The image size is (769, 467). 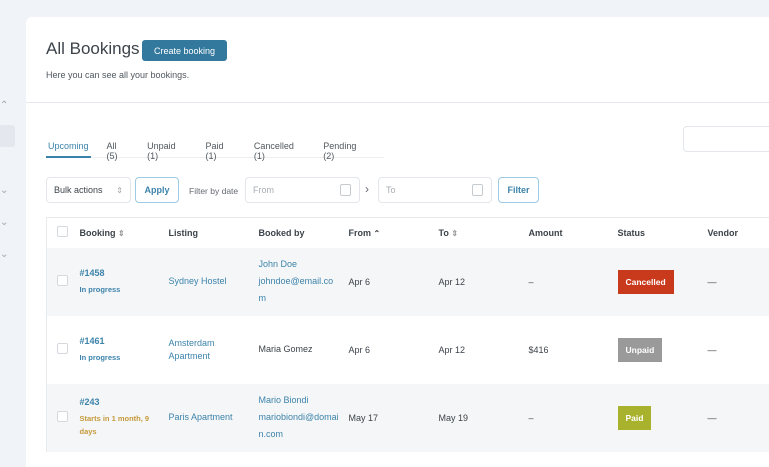 What do you see at coordinates (62, 231) in the screenshot?
I see `select-all-checkbox` at bounding box center [62, 231].